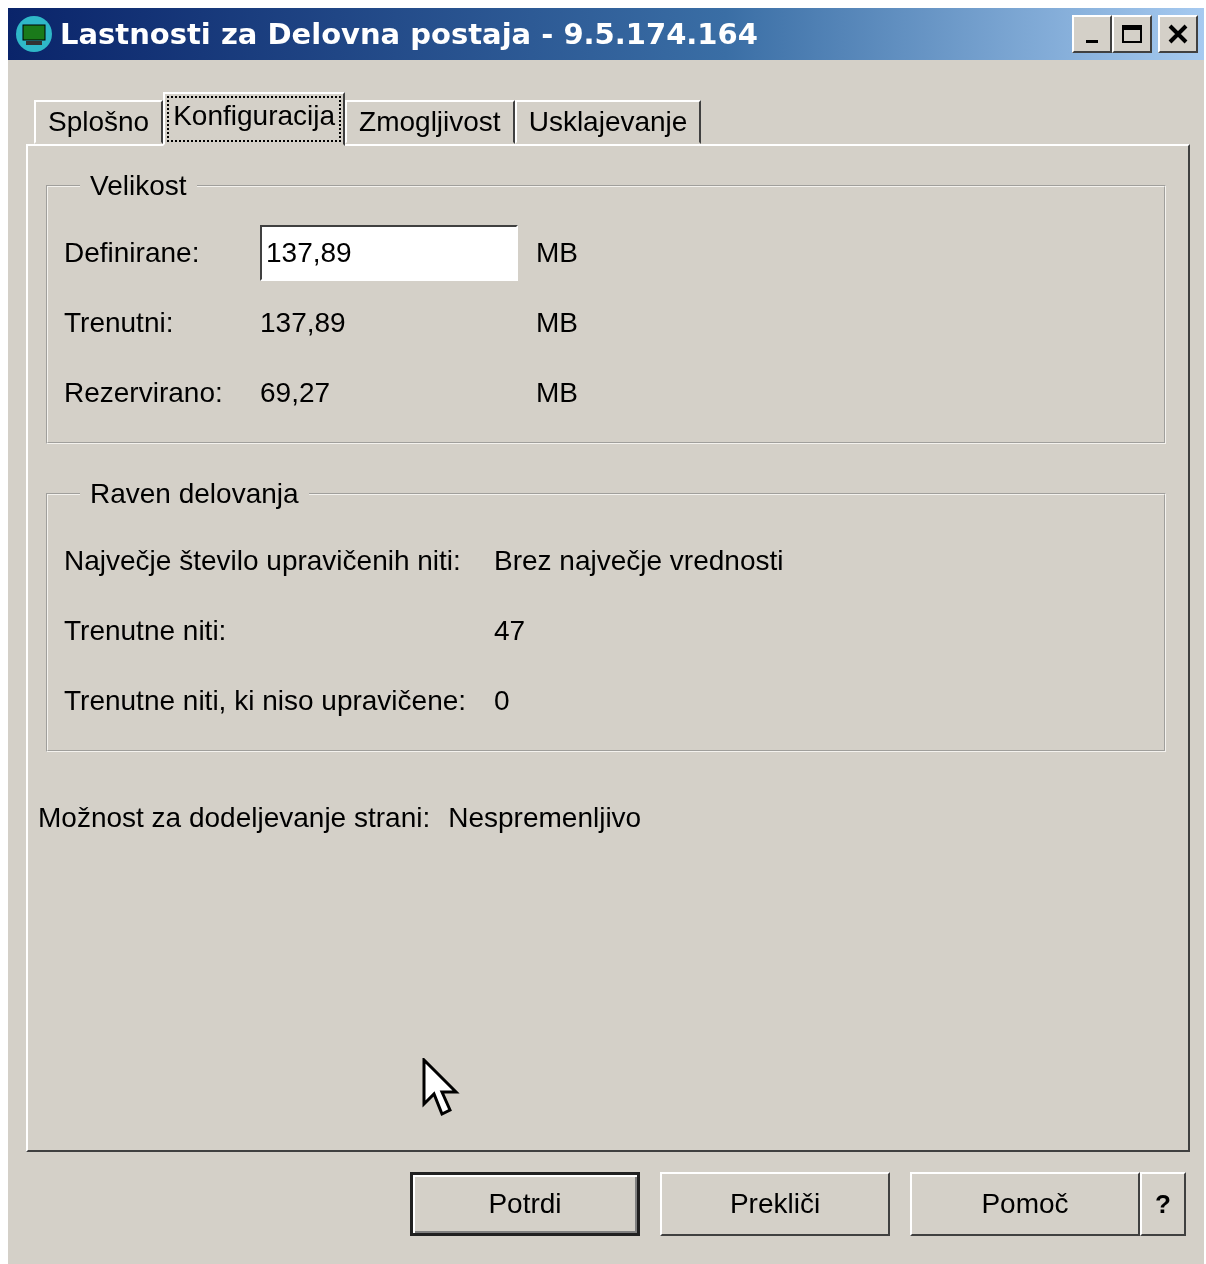 The width and height of the screenshot is (1206, 1264). Describe the element at coordinates (775, 1204) in the screenshot. I see `dialog-button: Prekliči` at that location.